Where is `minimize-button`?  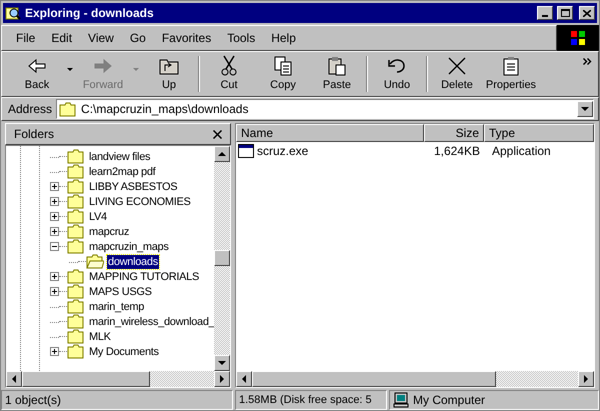
minimize-button is located at coordinates (545, 13).